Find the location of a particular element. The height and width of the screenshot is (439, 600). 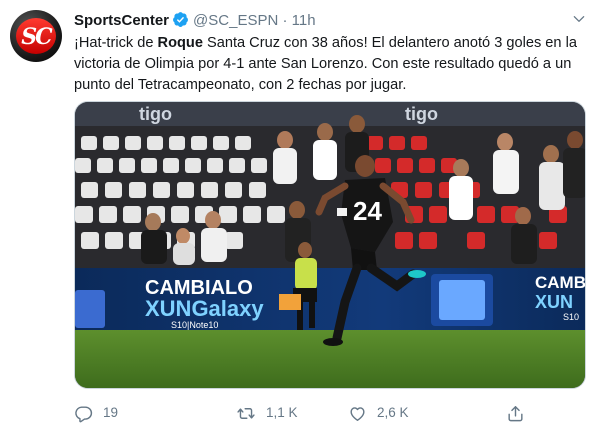

tweet-header: SportsCenter @SC_ESPN · 11h is located at coordinates (195, 21).